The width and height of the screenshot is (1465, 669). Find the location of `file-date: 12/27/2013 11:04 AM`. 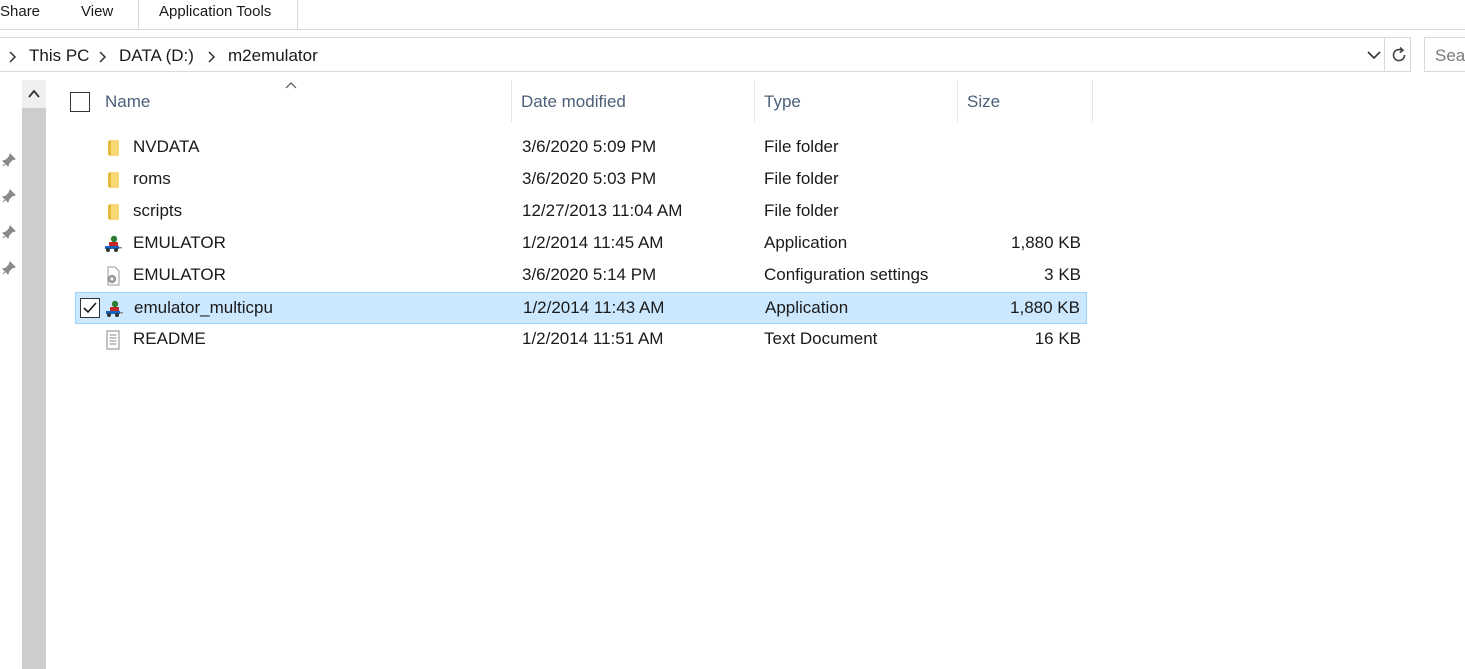

file-date: 12/27/2013 11:04 AM is located at coordinates (602, 210).